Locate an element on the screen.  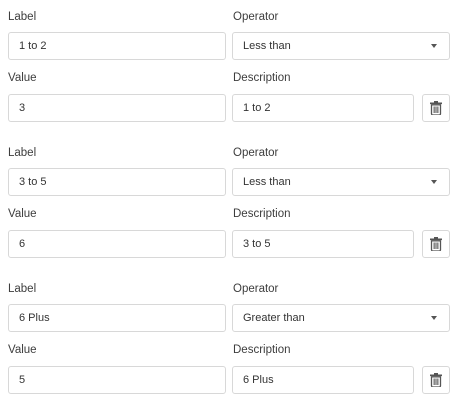
description-input: 3 to 5 is located at coordinates (323, 244).